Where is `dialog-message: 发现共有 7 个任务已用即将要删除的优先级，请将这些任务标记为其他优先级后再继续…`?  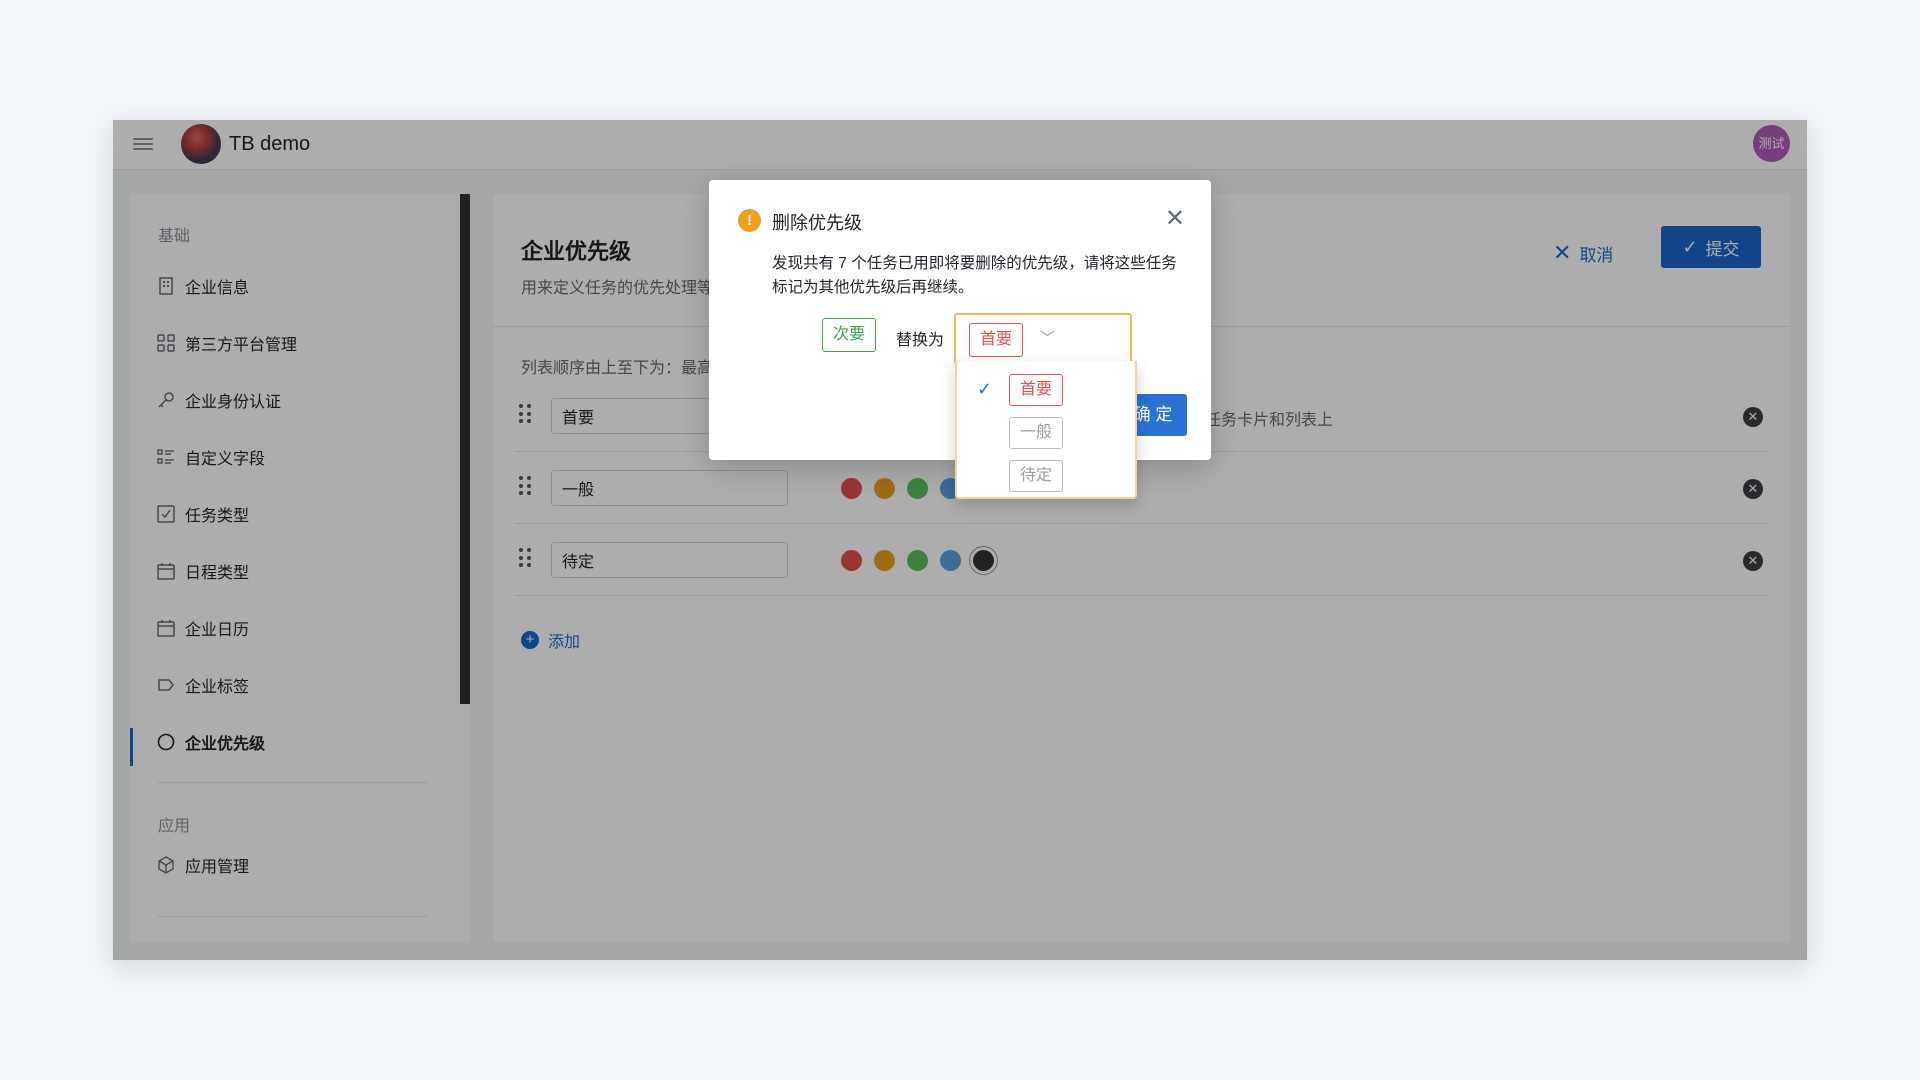 dialog-message: 发现共有 7 个任务已用即将要删除的优先级，请将这些任务标记为其他优先级后再继续… is located at coordinates (974, 275).